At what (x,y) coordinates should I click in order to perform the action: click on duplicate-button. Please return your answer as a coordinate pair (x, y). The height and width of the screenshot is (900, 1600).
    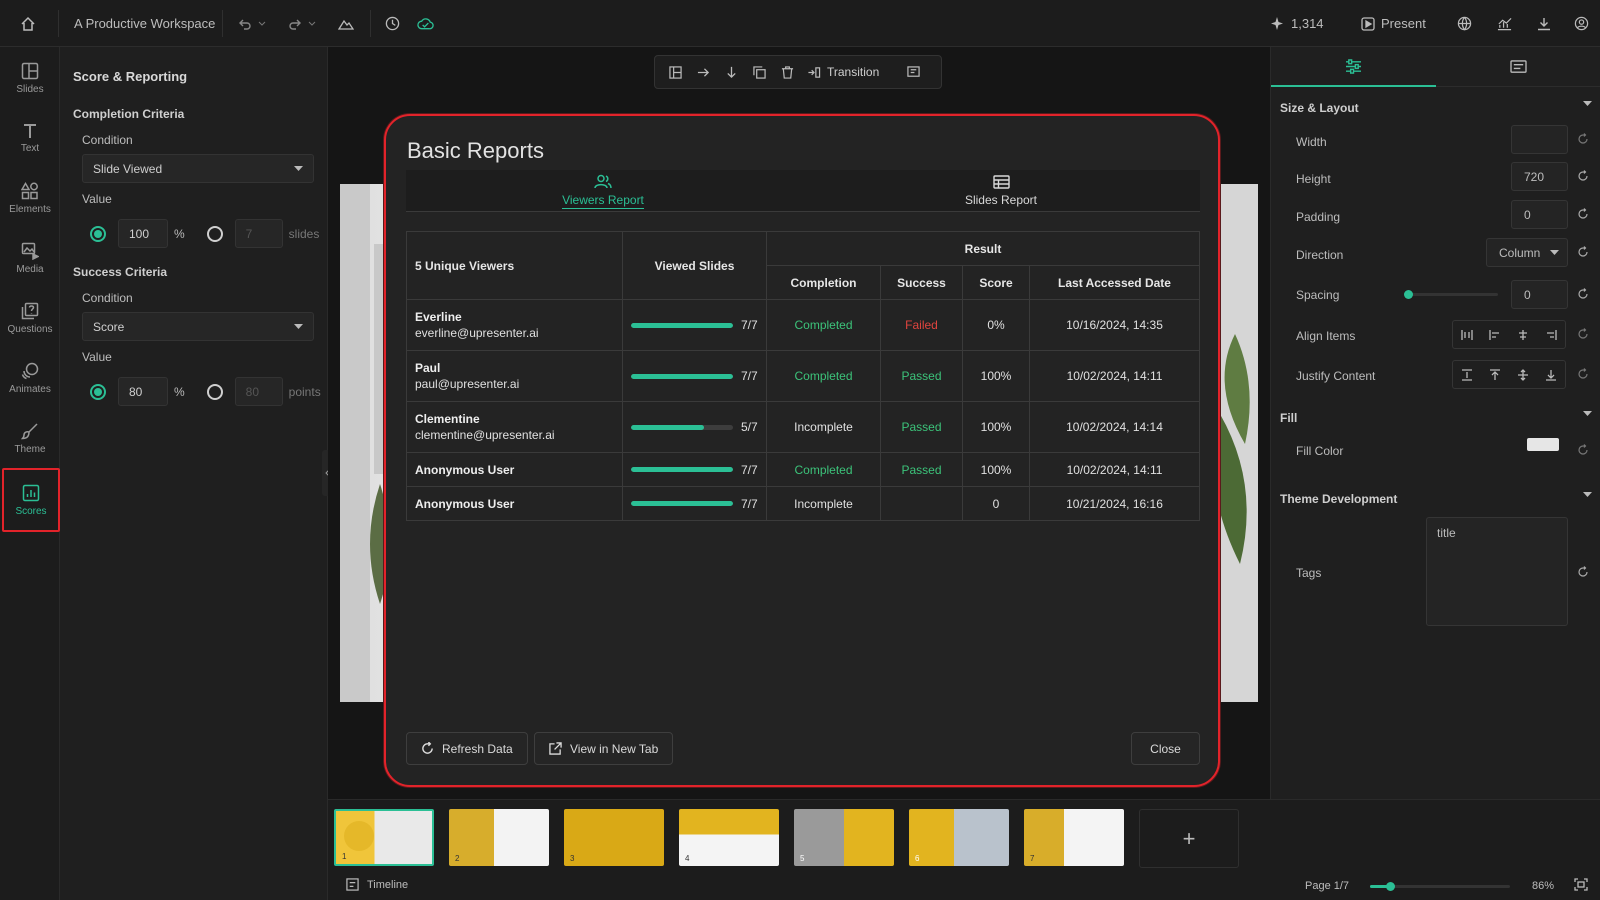
    Looking at the image, I should click on (759, 72).